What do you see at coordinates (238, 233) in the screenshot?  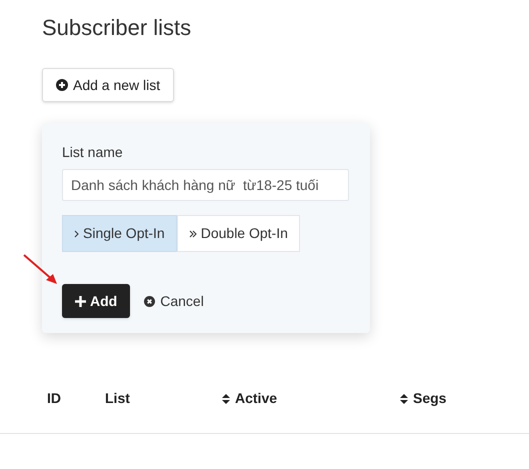 I see `opt-in-toggle: Double Opt-In` at bounding box center [238, 233].